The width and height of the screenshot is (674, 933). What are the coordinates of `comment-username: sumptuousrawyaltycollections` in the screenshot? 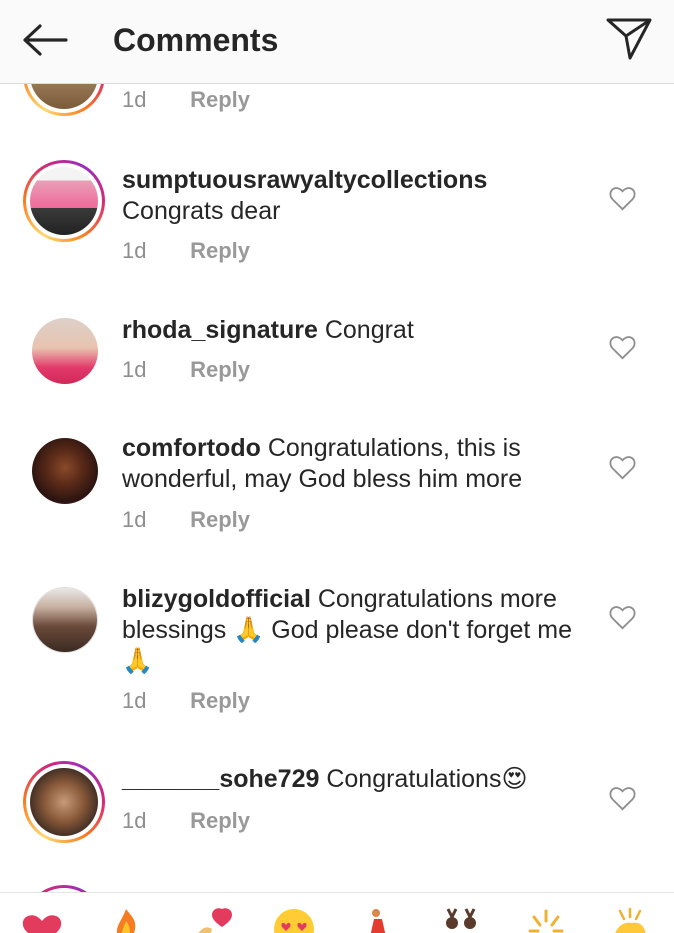 It's located at (304, 180).